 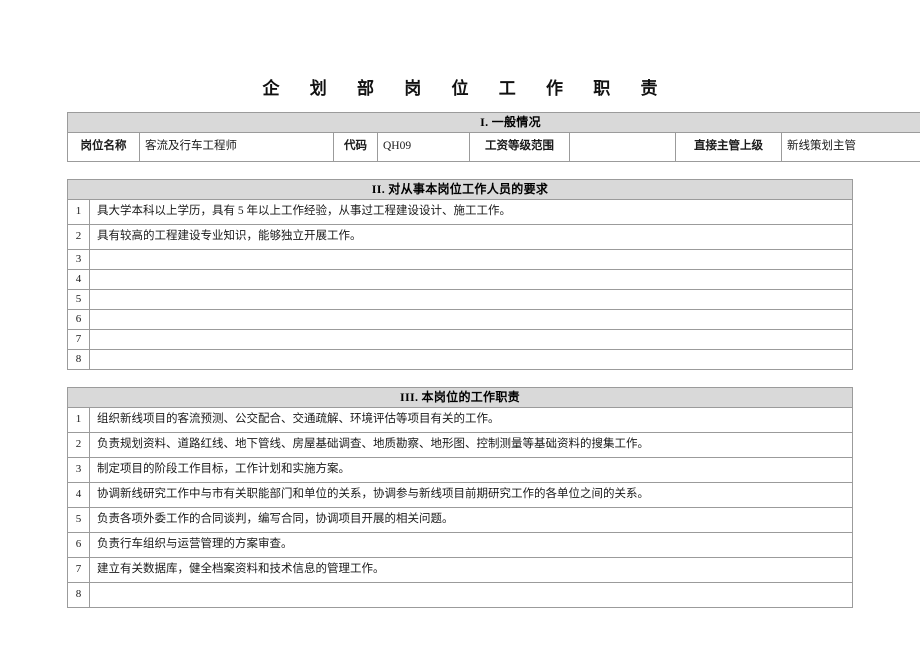 What do you see at coordinates (471, 419) in the screenshot?
I see `row-text: 组织新线项目的客流预测、公交配合、交通疏解、环境评估等项目有关的工作。` at bounding box center [471, 419].